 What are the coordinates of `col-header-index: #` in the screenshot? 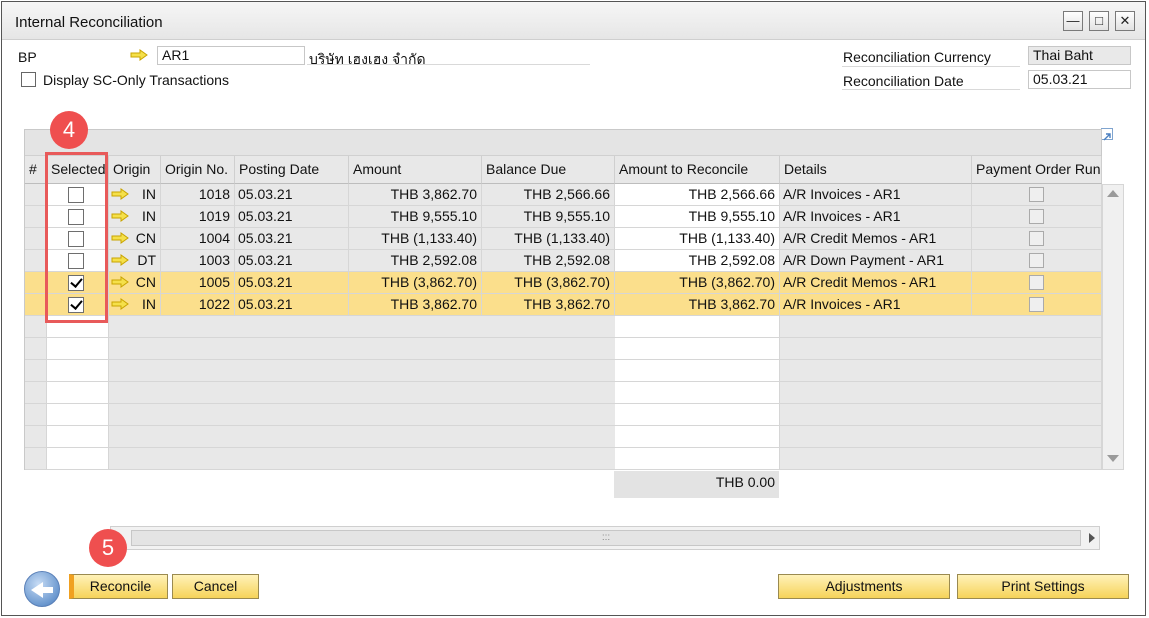 It's located at (36, 170).